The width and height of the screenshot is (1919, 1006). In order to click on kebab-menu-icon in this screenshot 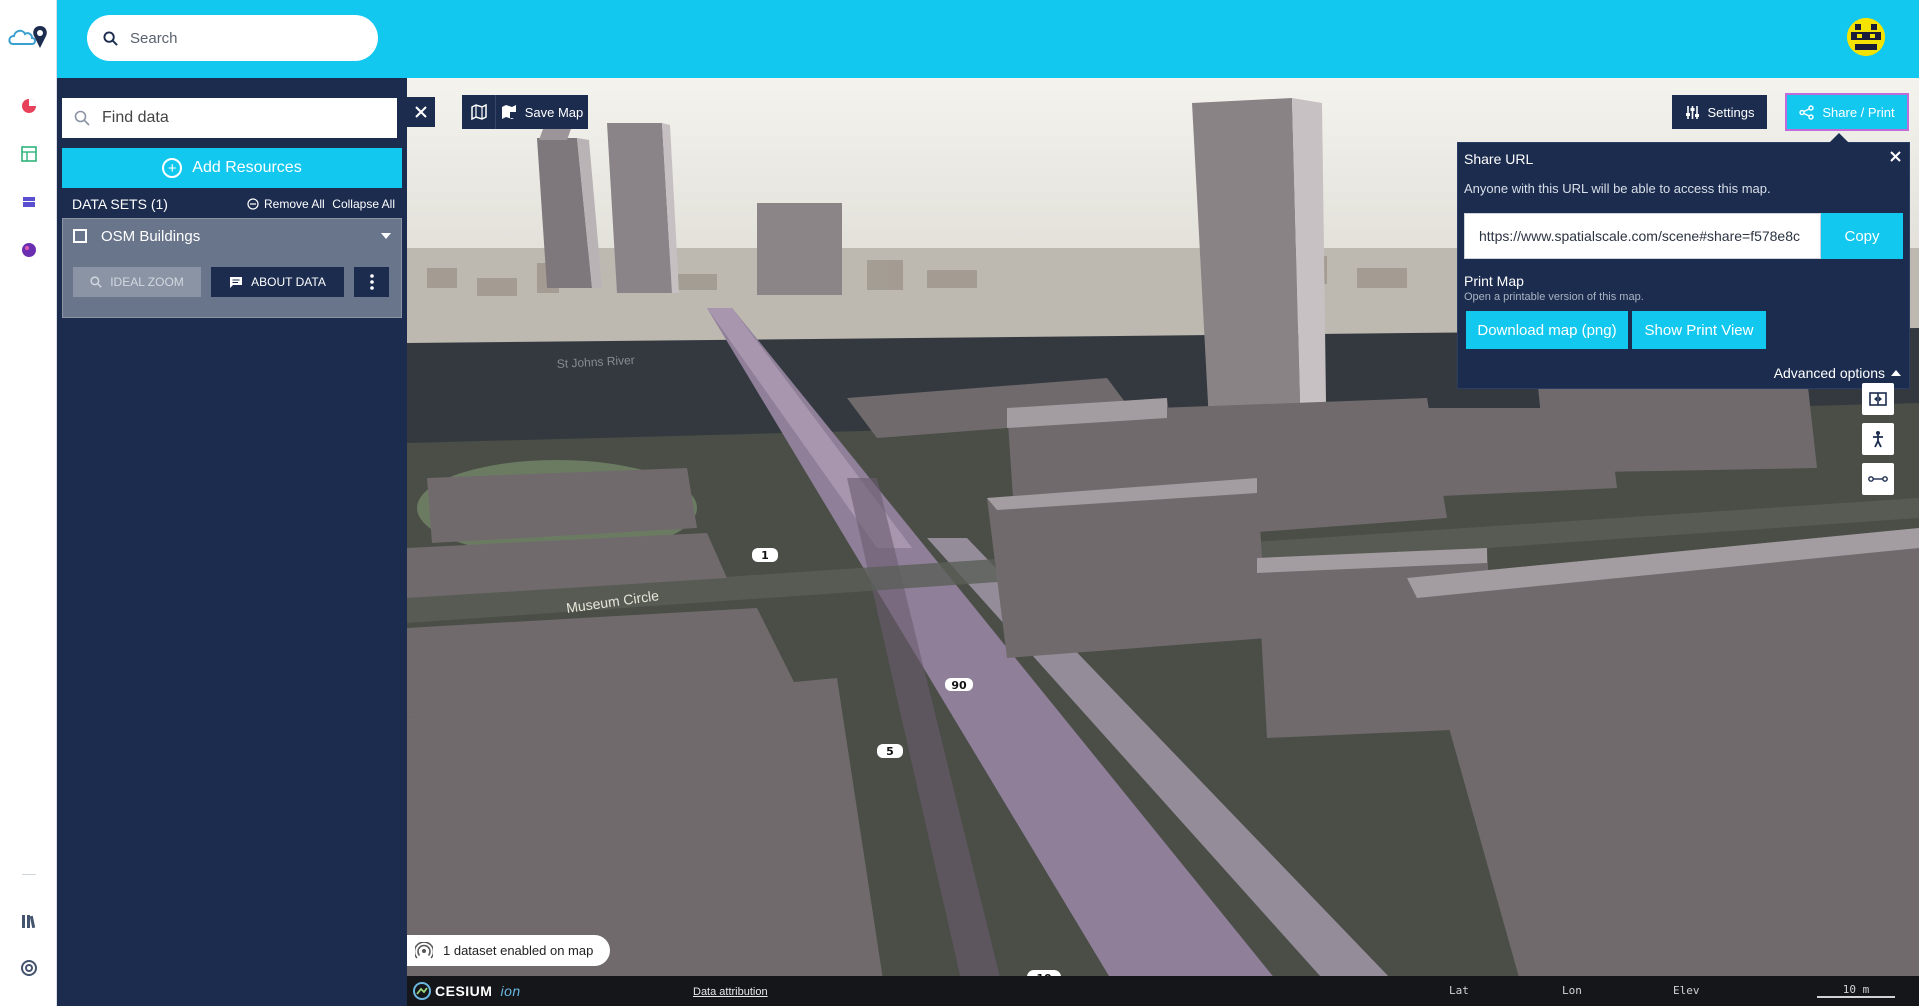, I will do `click(371, 282)`.